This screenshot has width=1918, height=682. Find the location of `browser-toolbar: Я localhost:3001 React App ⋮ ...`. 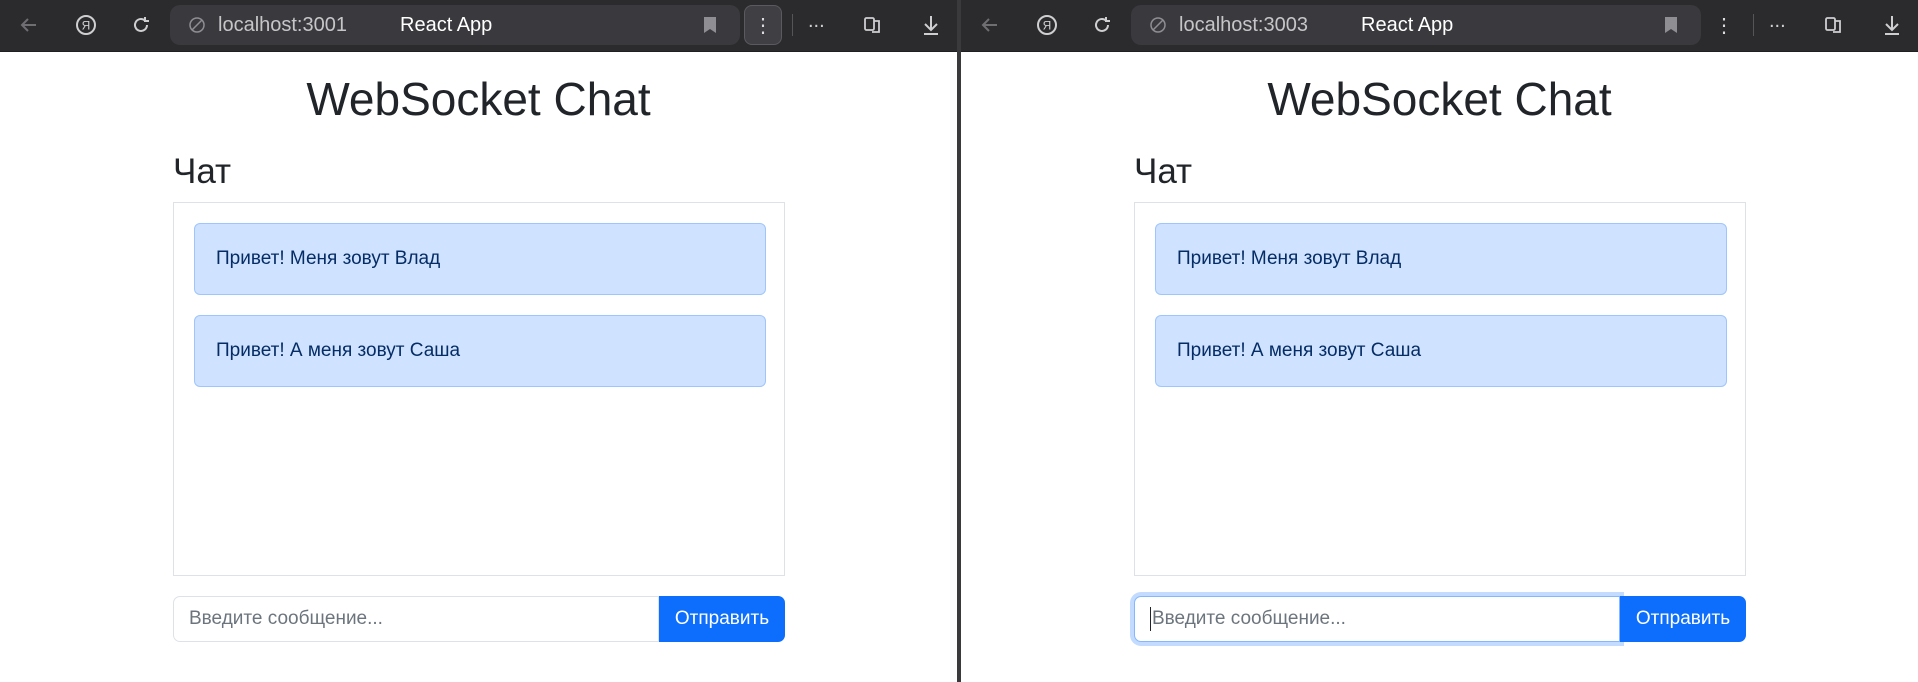

browser-toolbar: Я localhost:3001 React App ⋮ ... is located at coordinates (478, 26).